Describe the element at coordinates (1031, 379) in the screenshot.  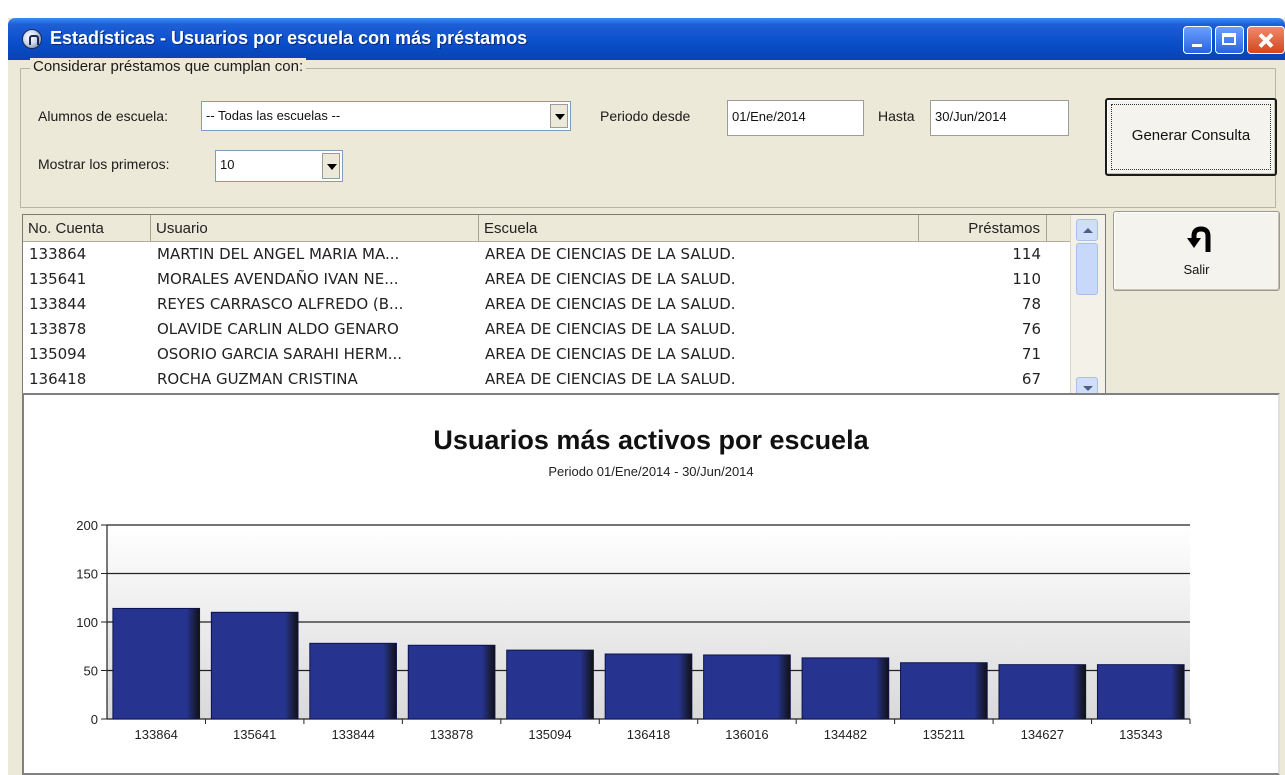
I see `table-cell: 67` at that location.